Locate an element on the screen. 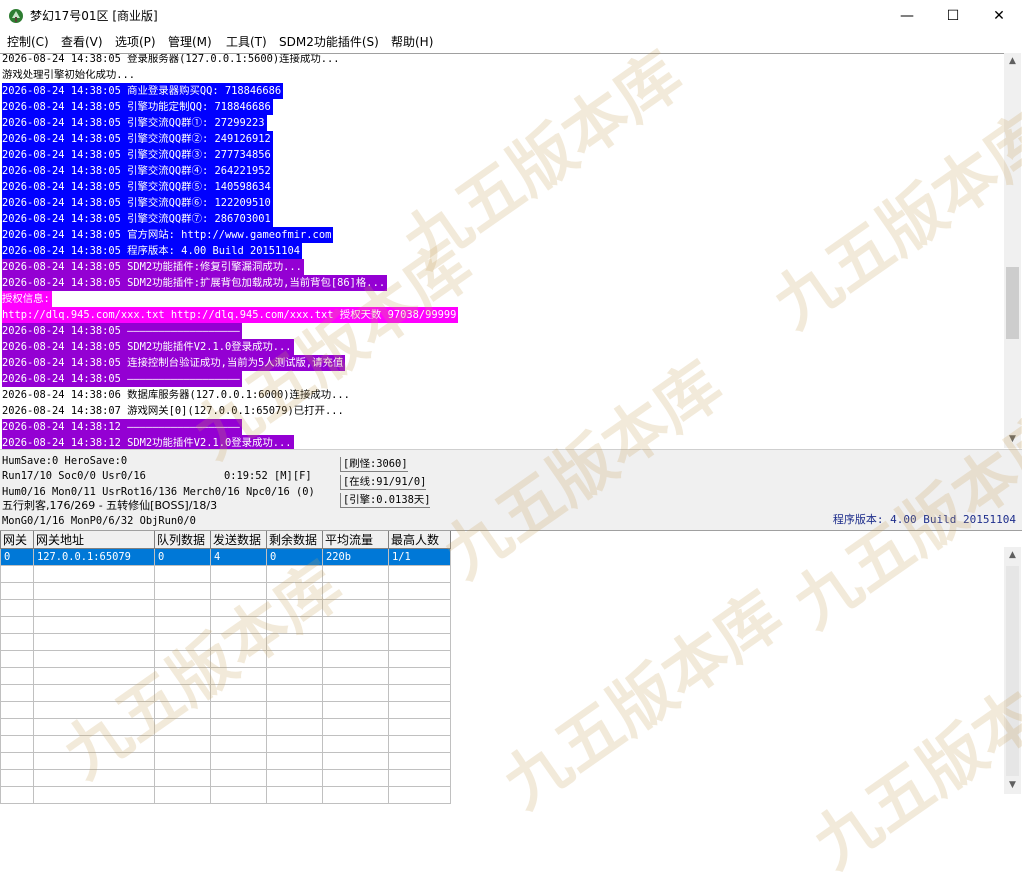 The image size is (1022, 885). menu-control: 控制(C) is located at coordinates (28, 42).